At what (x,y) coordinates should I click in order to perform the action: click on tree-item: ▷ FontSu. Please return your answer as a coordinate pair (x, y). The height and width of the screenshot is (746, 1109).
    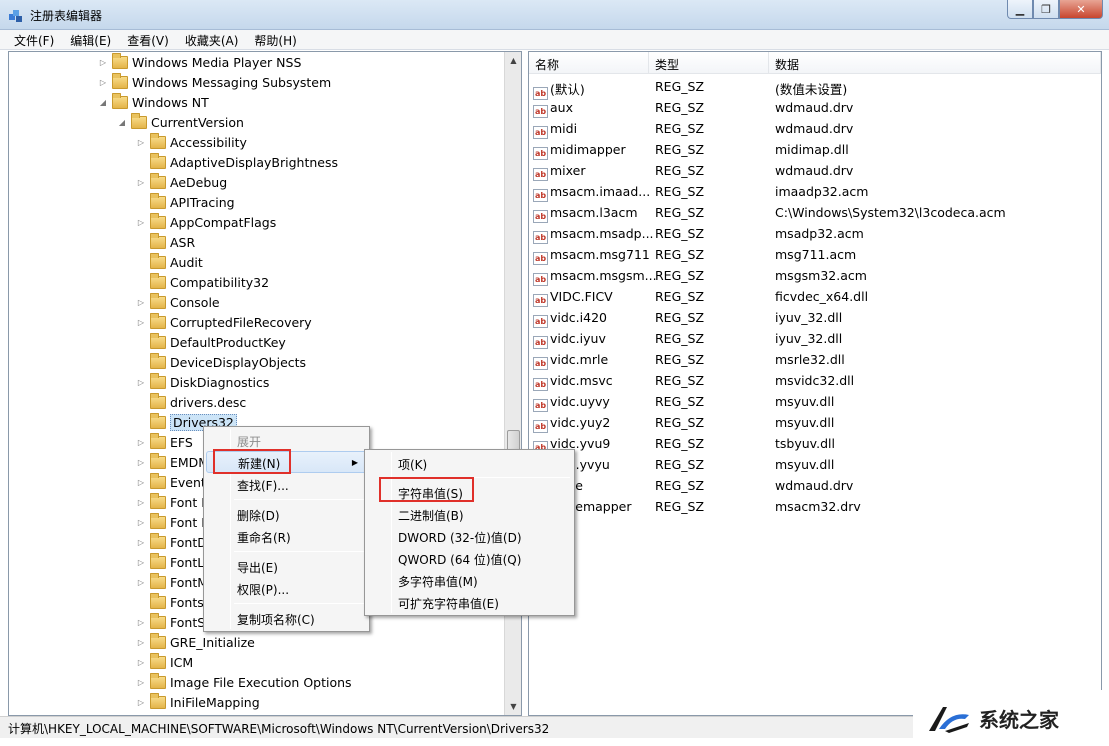
    Looking at the image, I should click on (174, 622).